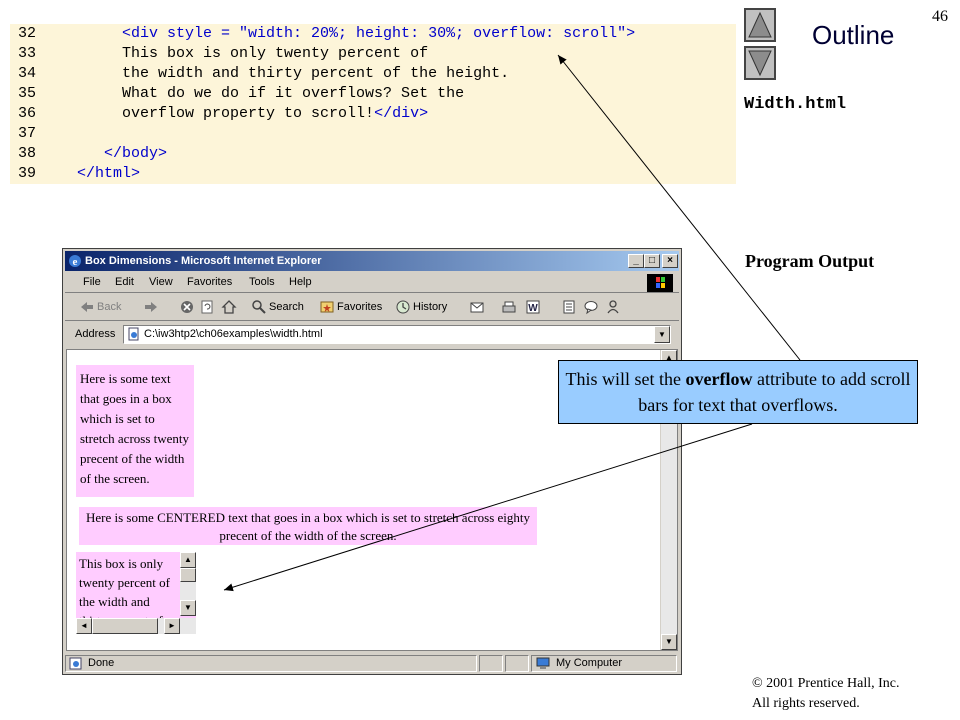  What do you see at coordinates (421, 307) in the screenshot?
I see `history-button: History` at bounding box center [421, 307].